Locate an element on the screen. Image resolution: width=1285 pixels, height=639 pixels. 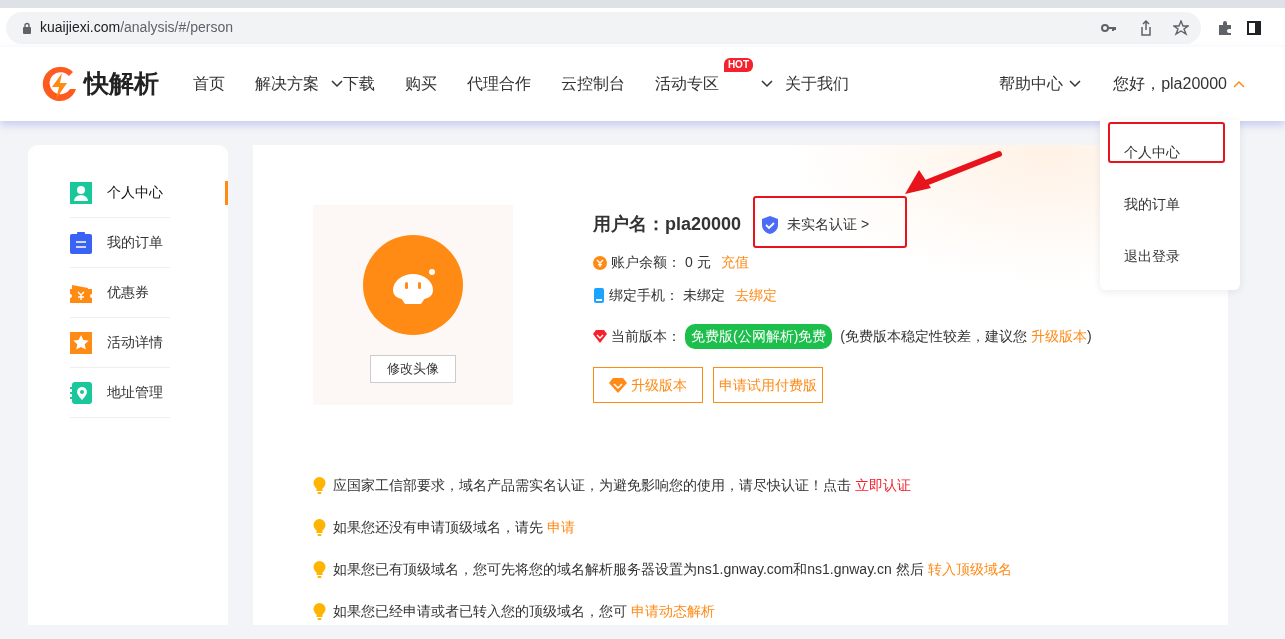
share-icon is located at coordinates (1146, 27).